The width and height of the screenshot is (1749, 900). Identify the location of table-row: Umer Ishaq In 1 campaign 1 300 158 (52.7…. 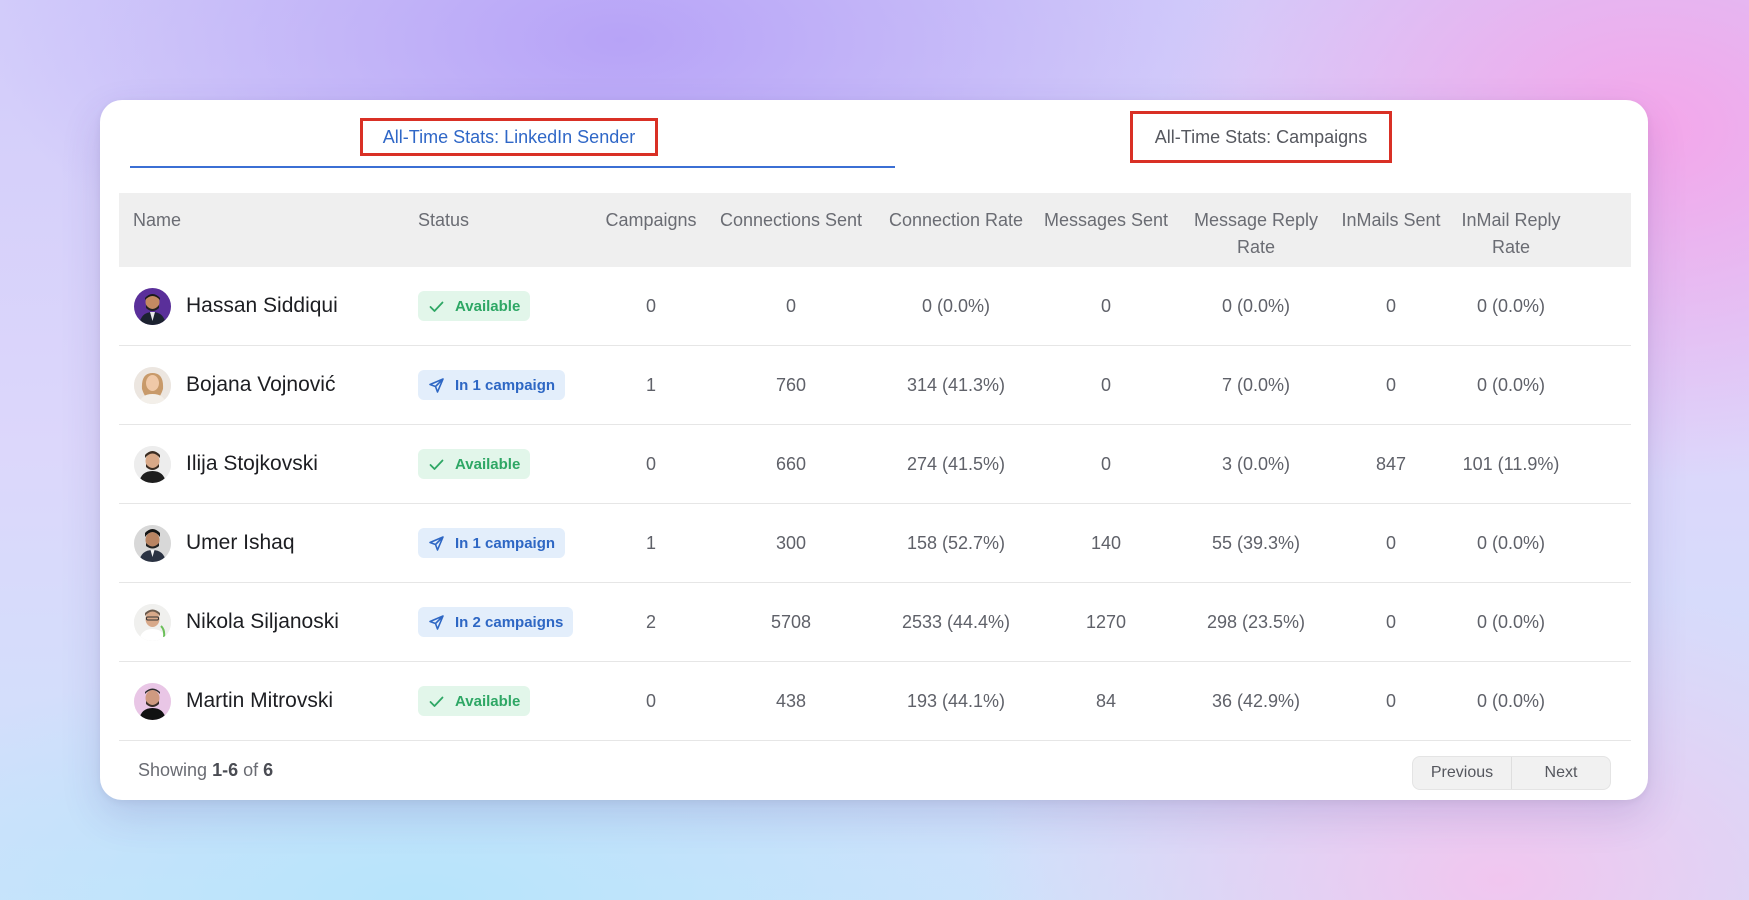
(875, 543).